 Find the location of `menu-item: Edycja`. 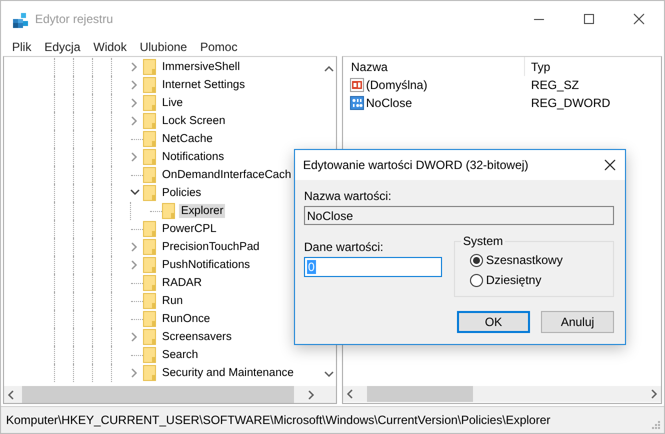

menu-item: Edycja is located at coordinates (62, 47).